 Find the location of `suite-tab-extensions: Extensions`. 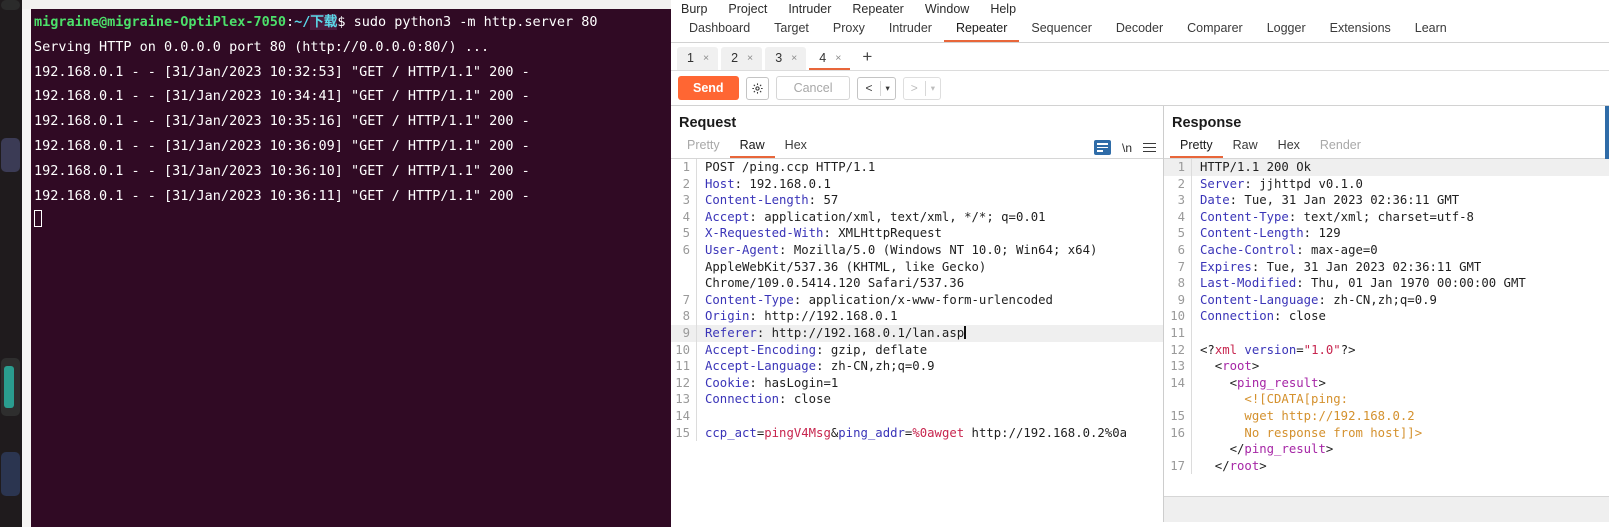

suite-tab-extensions: Extensions is located at coordinates (1360, 30).